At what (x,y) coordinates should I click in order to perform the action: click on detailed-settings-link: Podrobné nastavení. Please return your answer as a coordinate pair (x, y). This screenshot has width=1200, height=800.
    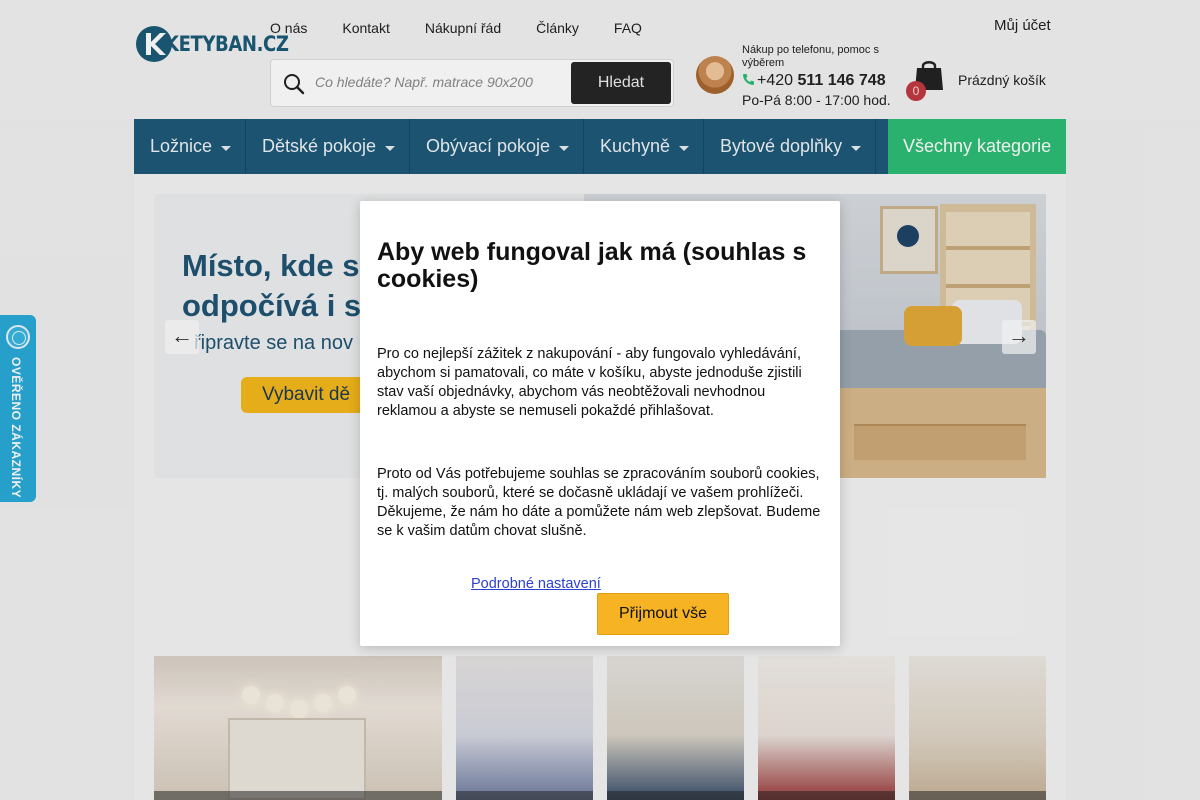
    Looking at the image, I should click on (536, 584).